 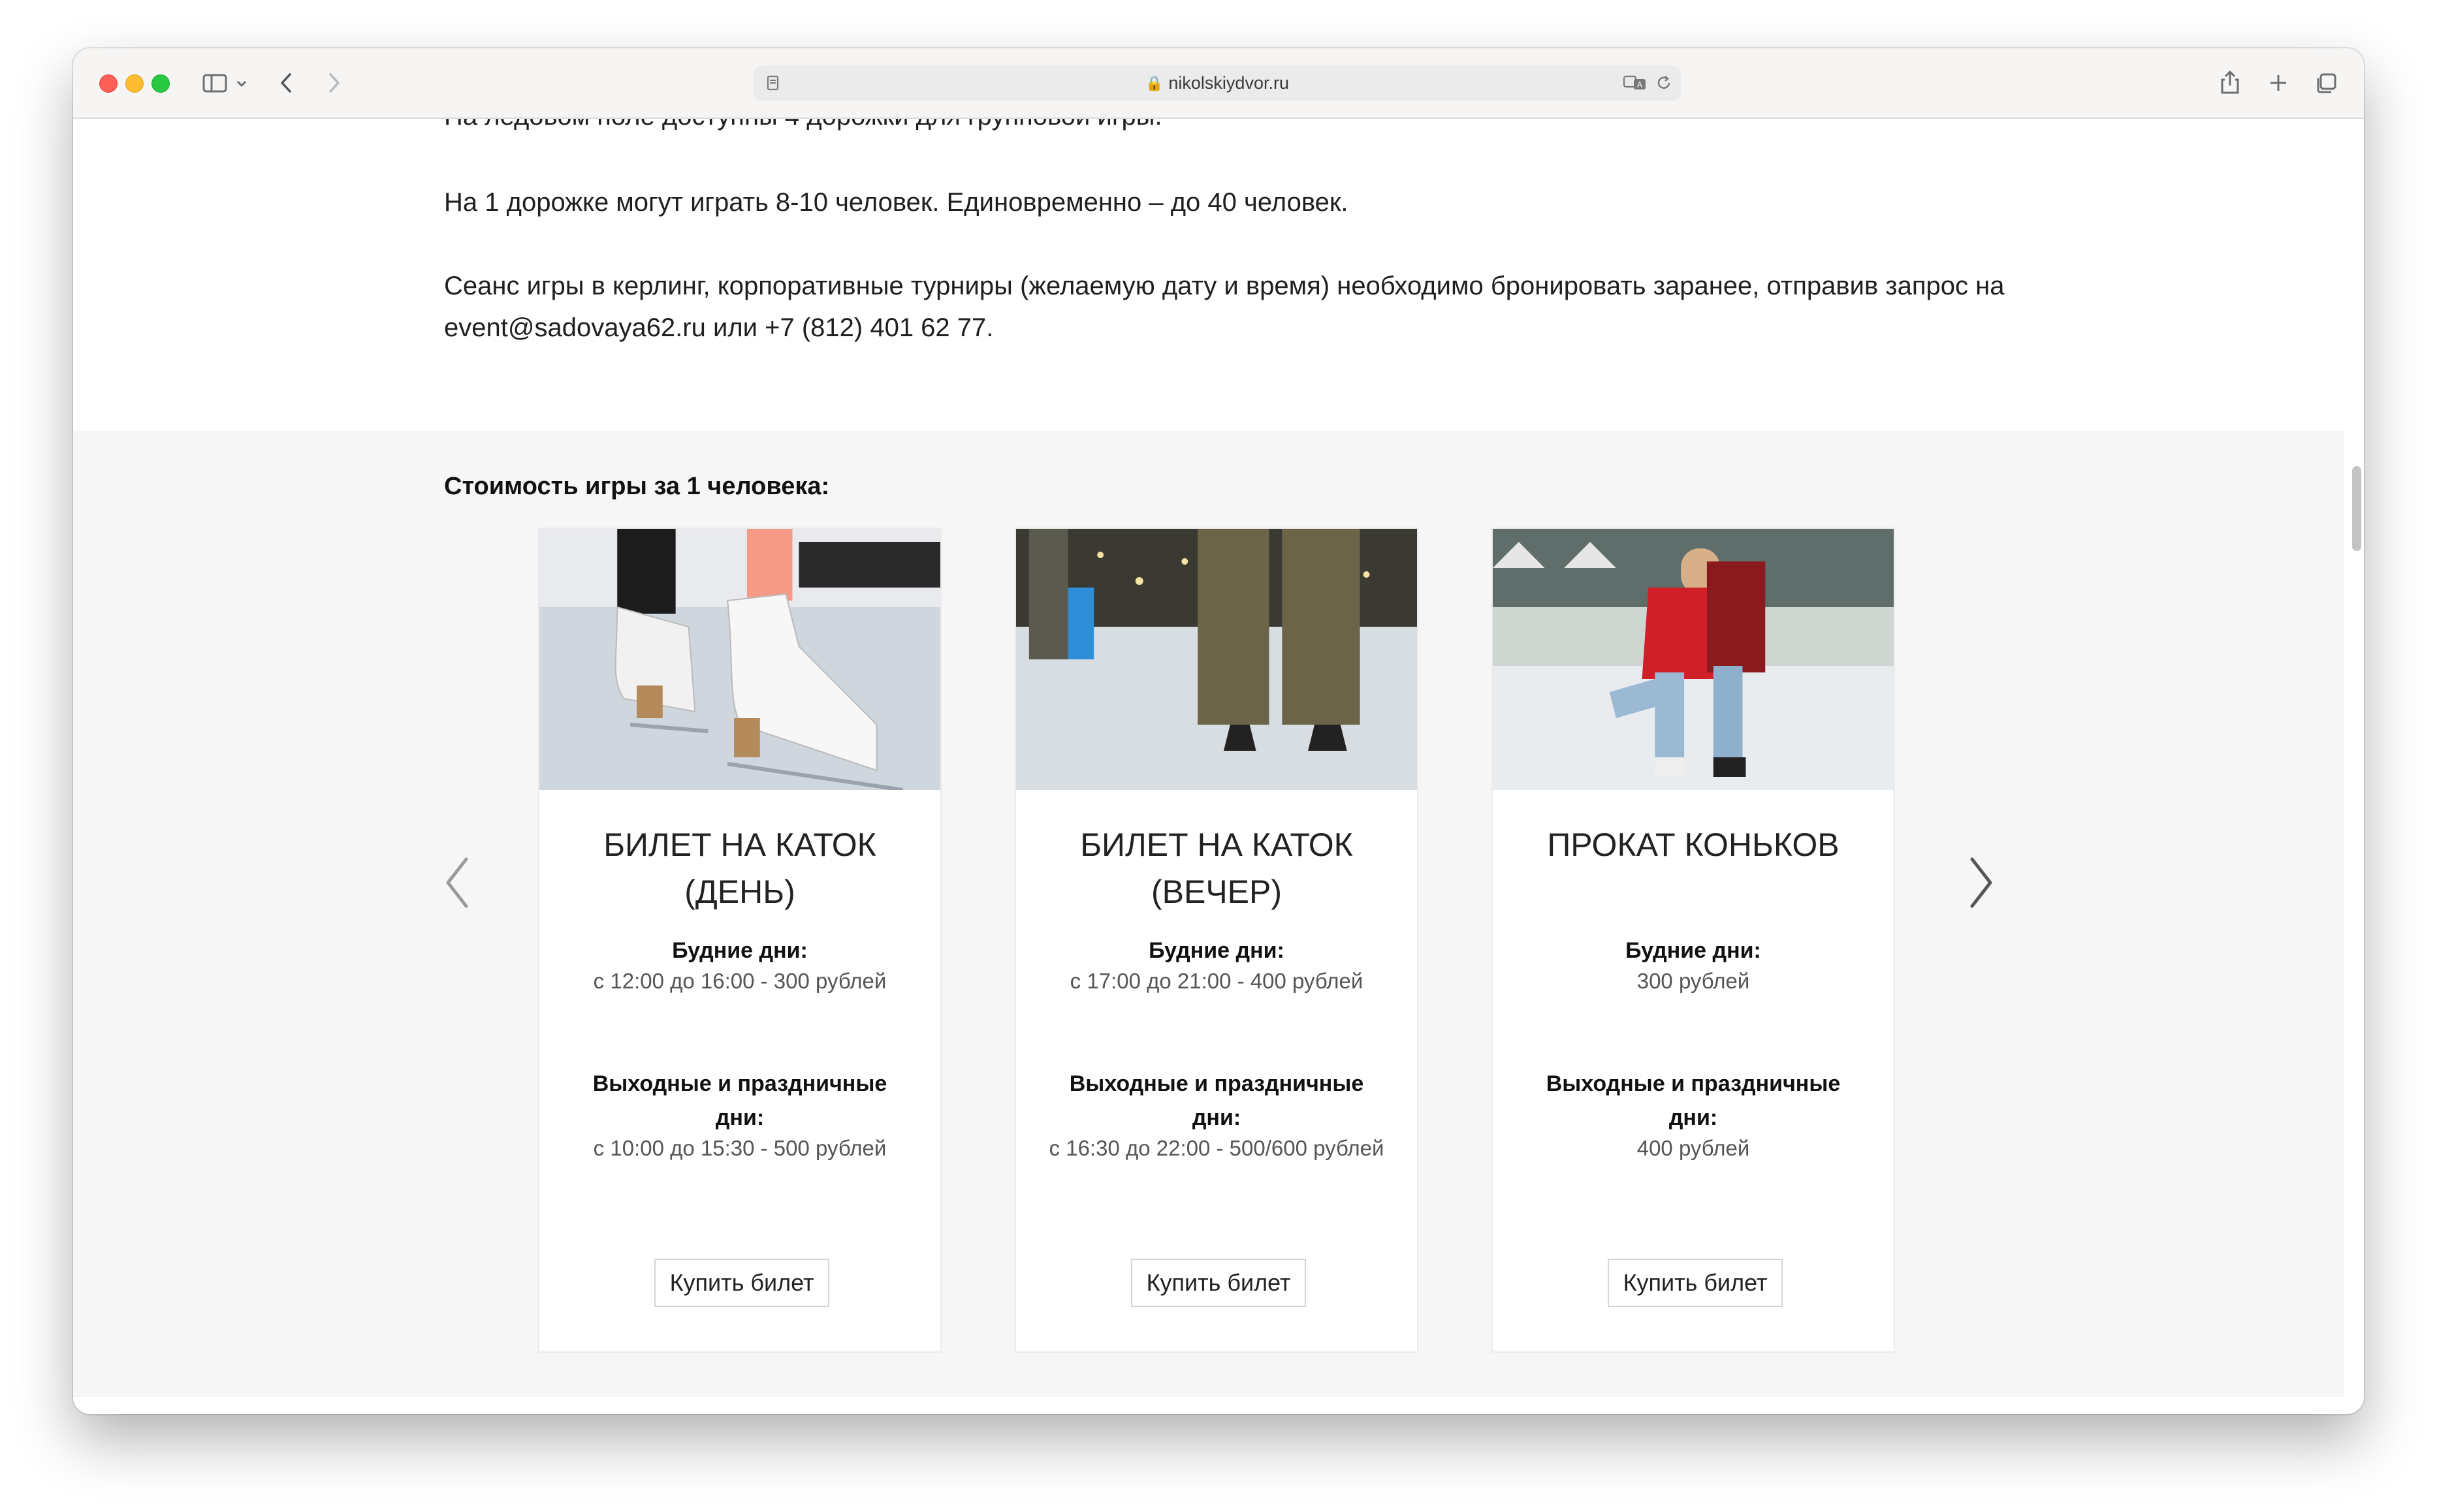 What do you see at coordinates (740, 981) in the screenshot?
I see `weekday-value: с 12:00 до 16:00 - 300 рублей` at bounding box center [740, 981].